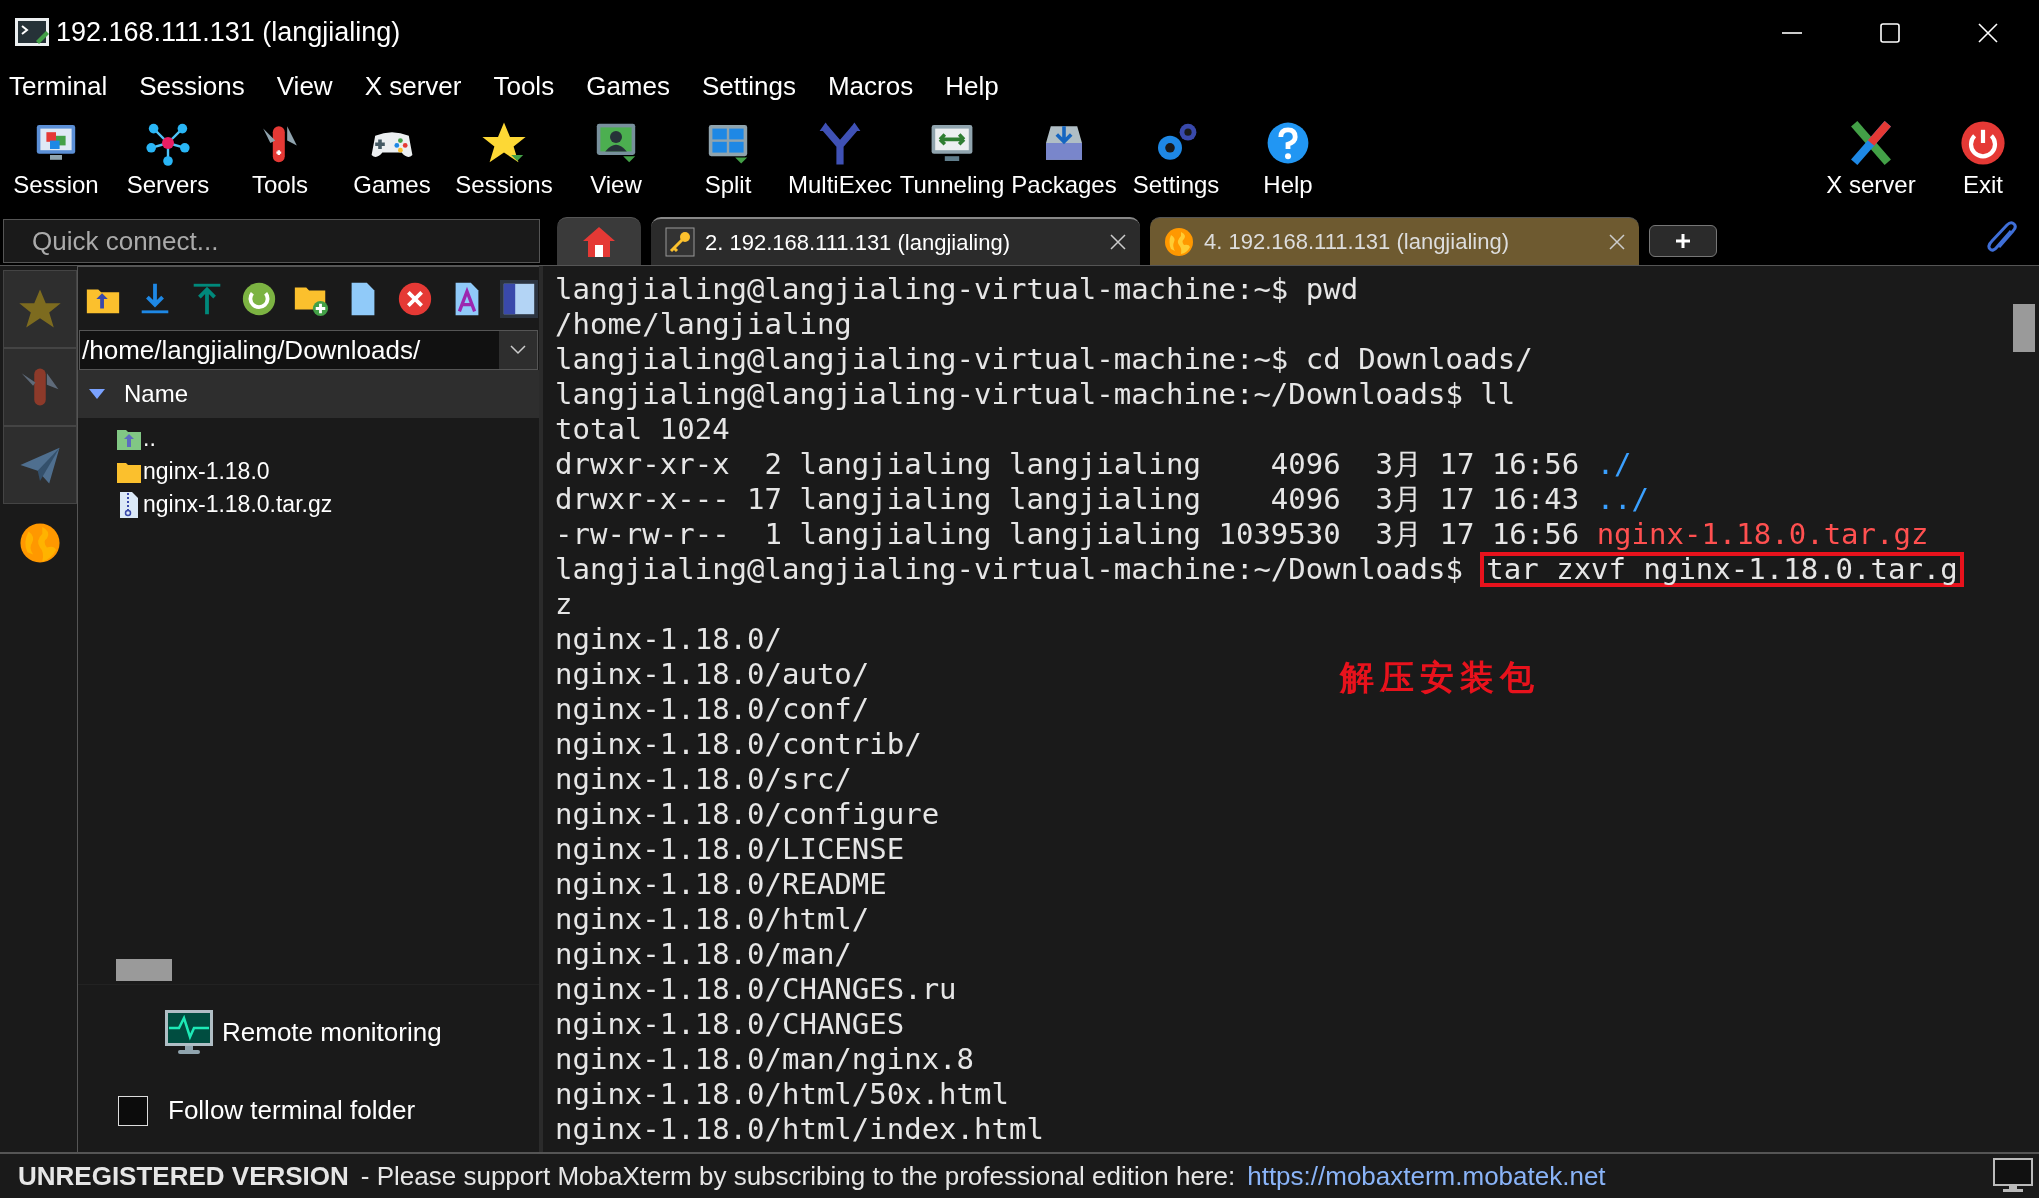 The height and width of the screenshot is (1198, 2039). What do you see at coordinates (712, 709) in the screenshot?
I see `terminal-text: nginx-1.18.0/conf/` at bounding box center [712, 709].